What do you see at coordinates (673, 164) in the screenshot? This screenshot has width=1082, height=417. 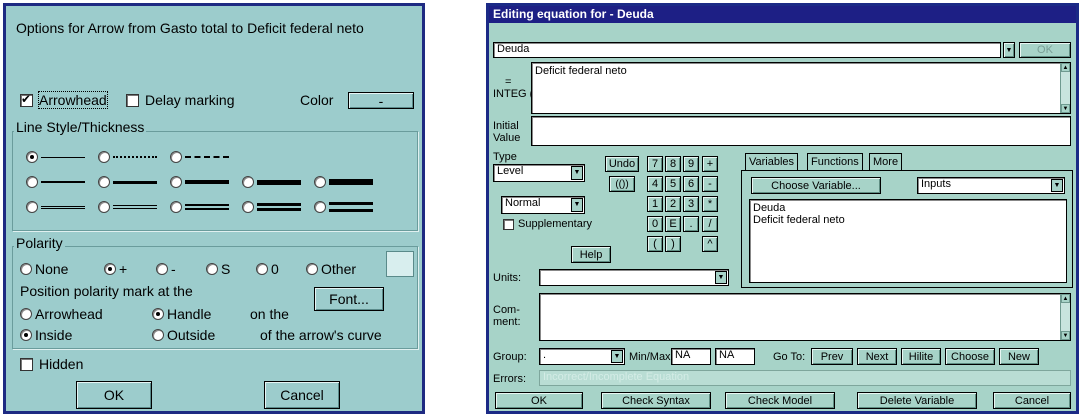 I see `key-8: 8` at bounding box center [673, 164].